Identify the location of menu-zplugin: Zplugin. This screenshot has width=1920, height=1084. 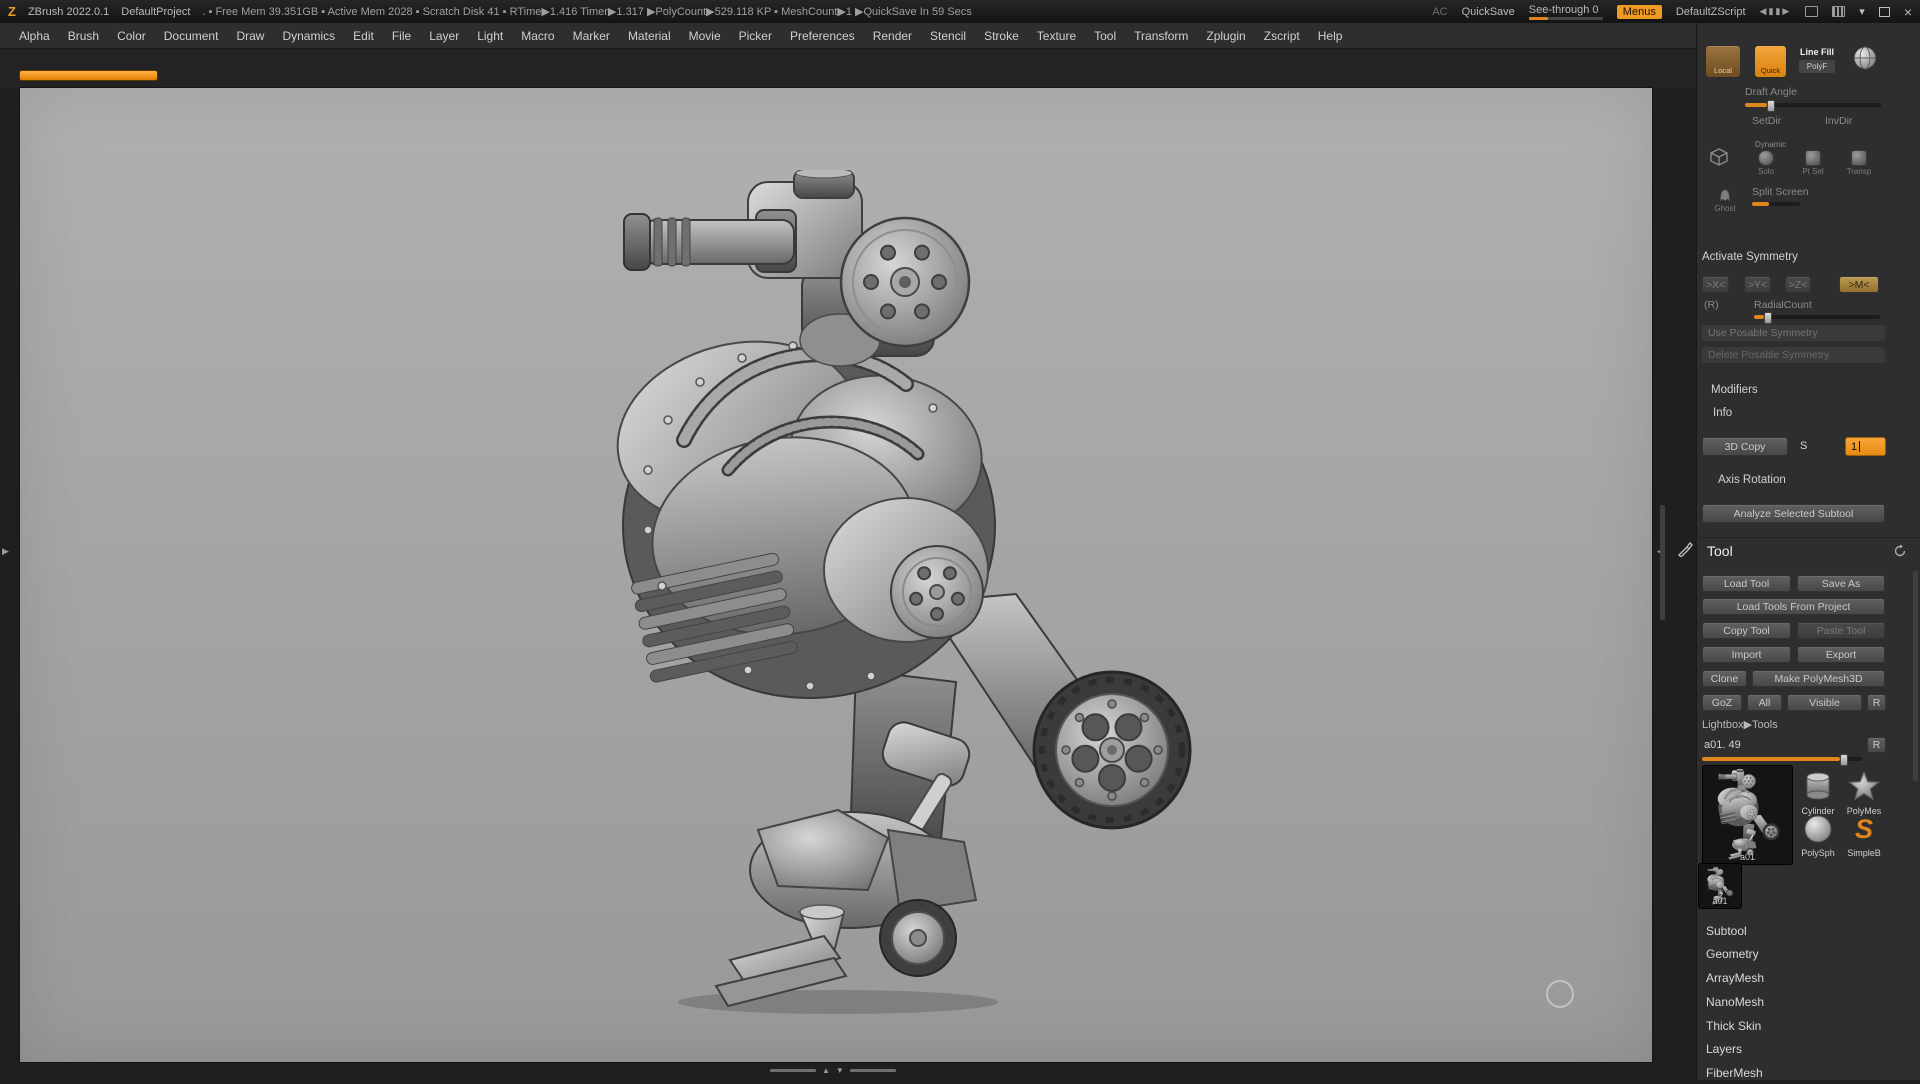
(1225, 36).